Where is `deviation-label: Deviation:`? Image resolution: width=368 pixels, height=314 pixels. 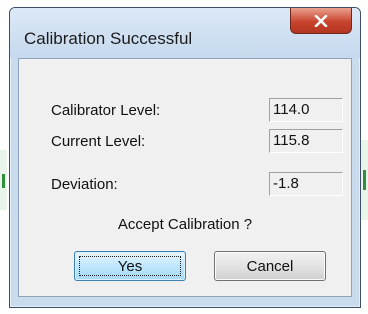 deviation-label: Deviation: is located at coordinates (84, 184).